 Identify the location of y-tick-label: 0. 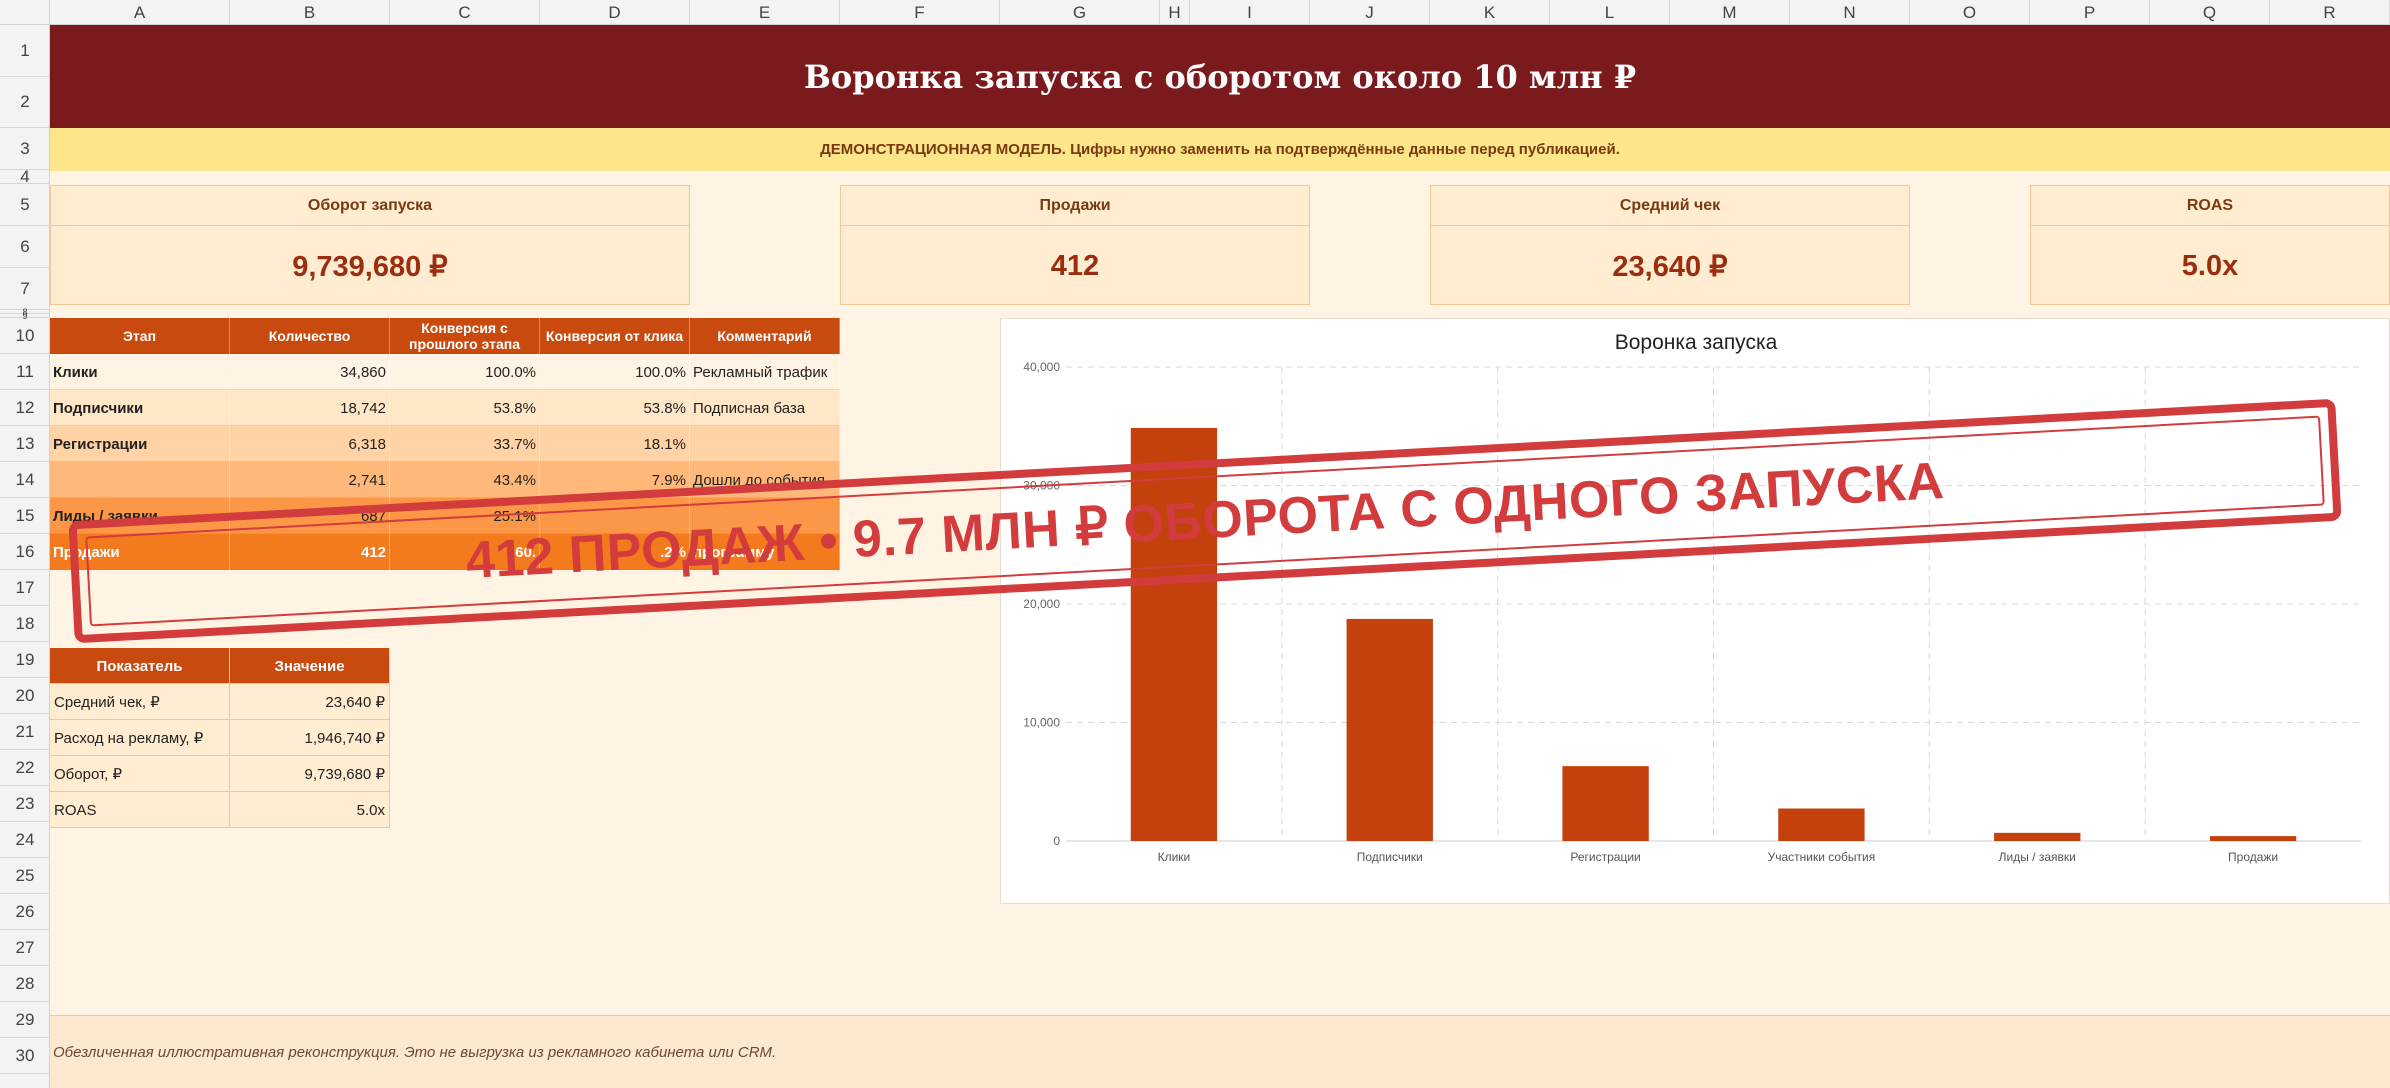
(1056, 841).